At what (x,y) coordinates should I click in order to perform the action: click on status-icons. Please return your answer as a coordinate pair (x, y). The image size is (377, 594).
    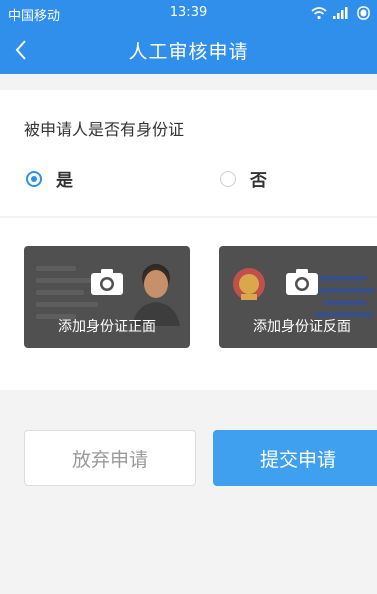
    Looking at the image, I should click on (341, 13).